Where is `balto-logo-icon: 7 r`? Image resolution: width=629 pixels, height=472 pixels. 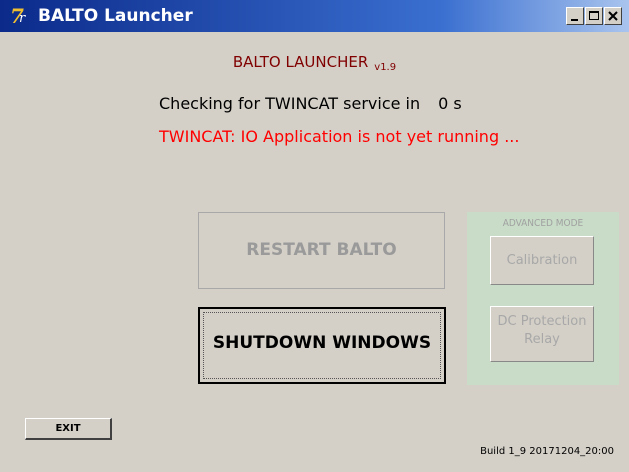 balto-logo-icon: 7 r is located at coordinates (18, 16).